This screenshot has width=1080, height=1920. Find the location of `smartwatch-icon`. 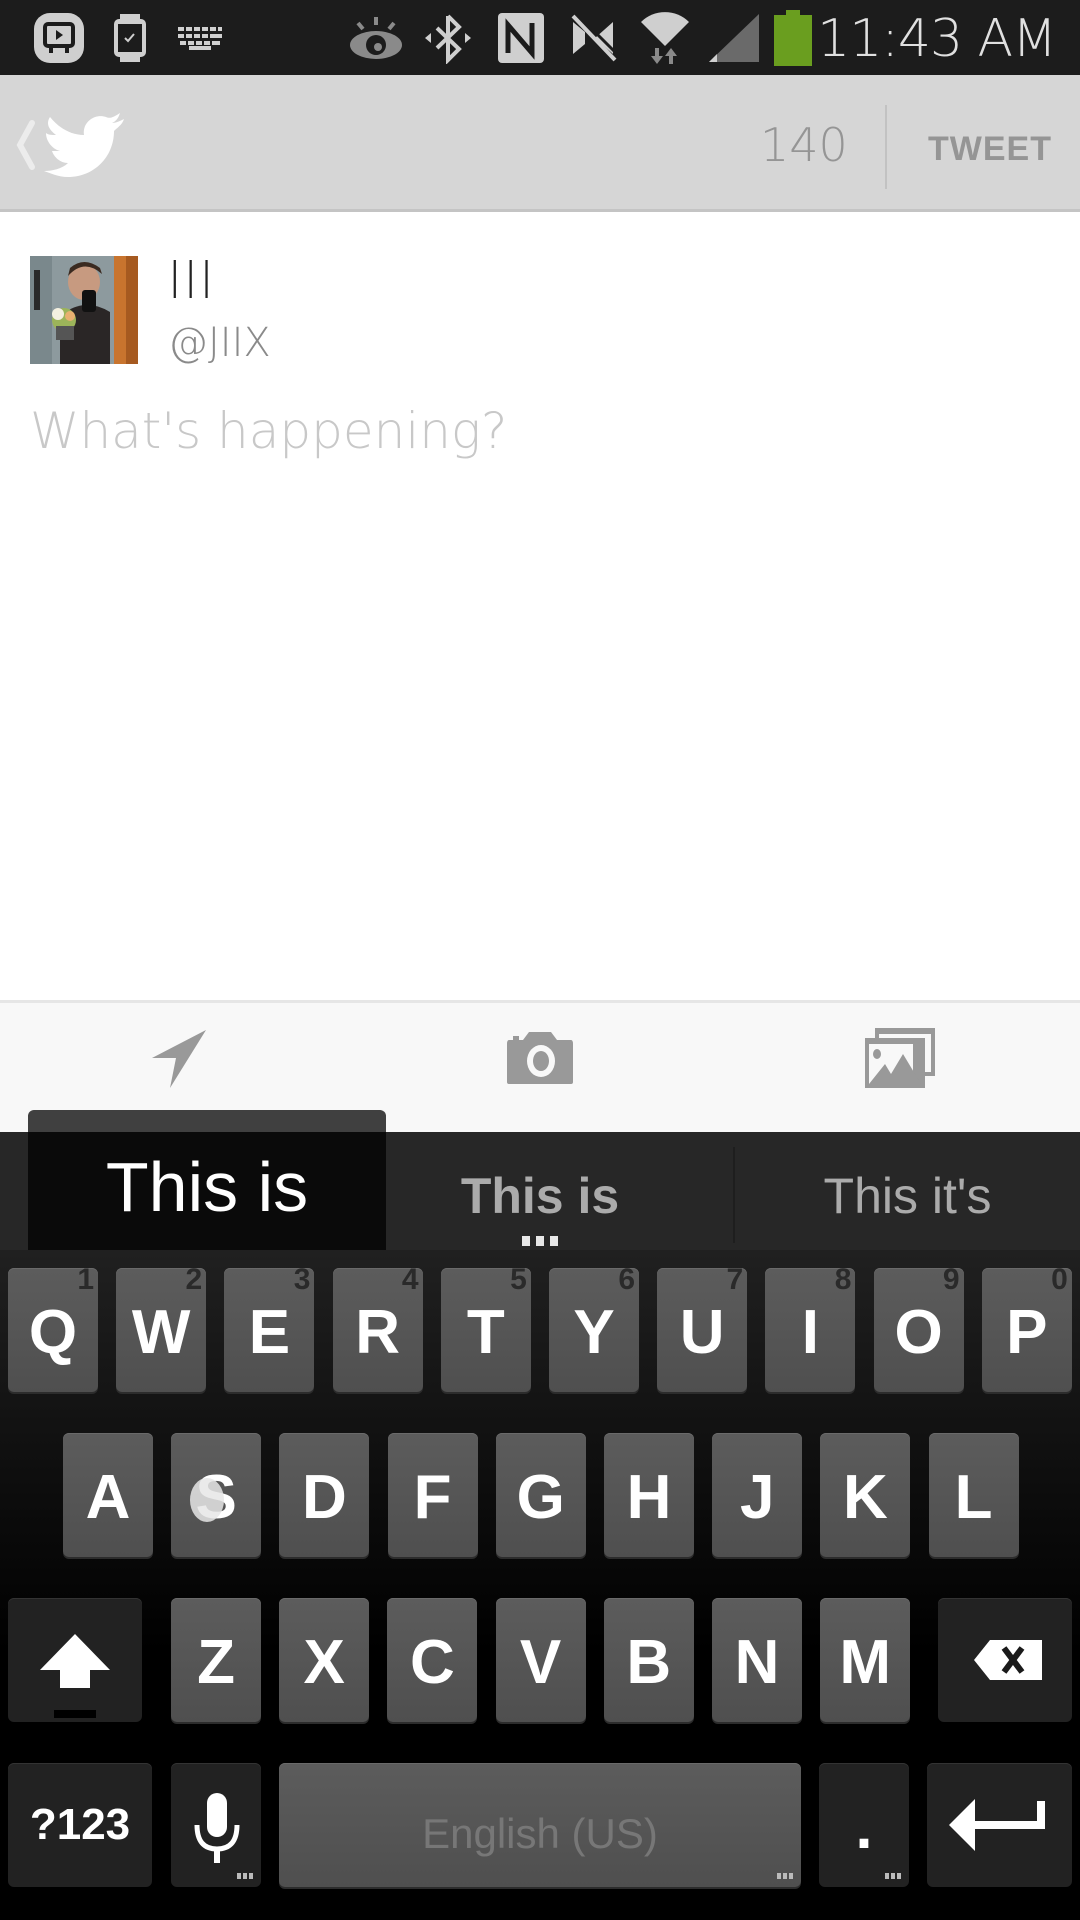

smartwatch-icon is located at coordinates (130, 37).